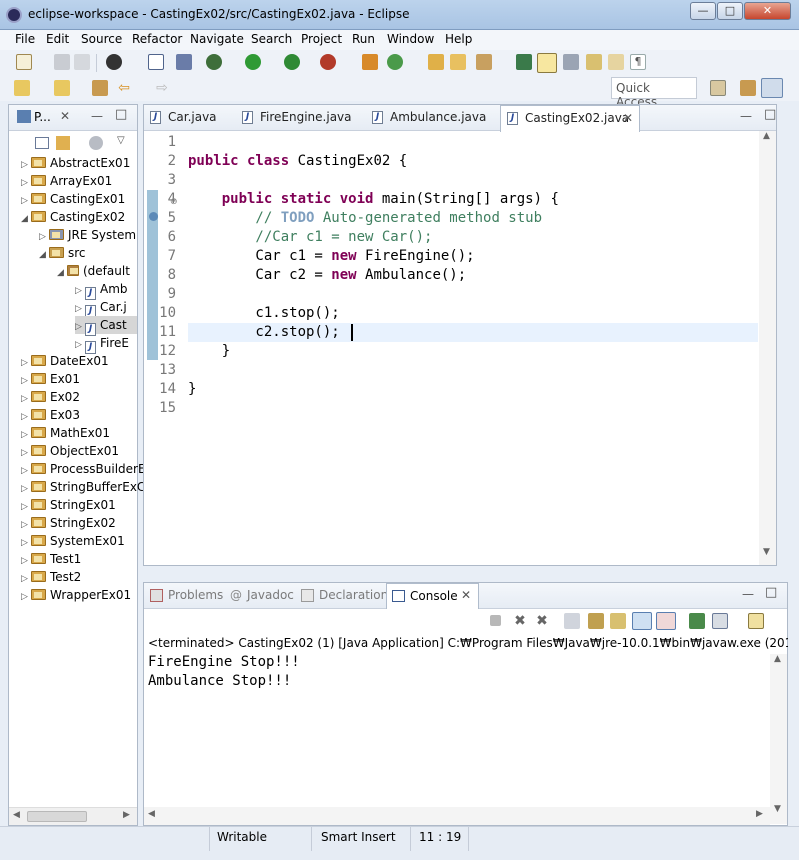  I want to click on tab-ambulance-java: J Ambulance.java, so click(431, 118).